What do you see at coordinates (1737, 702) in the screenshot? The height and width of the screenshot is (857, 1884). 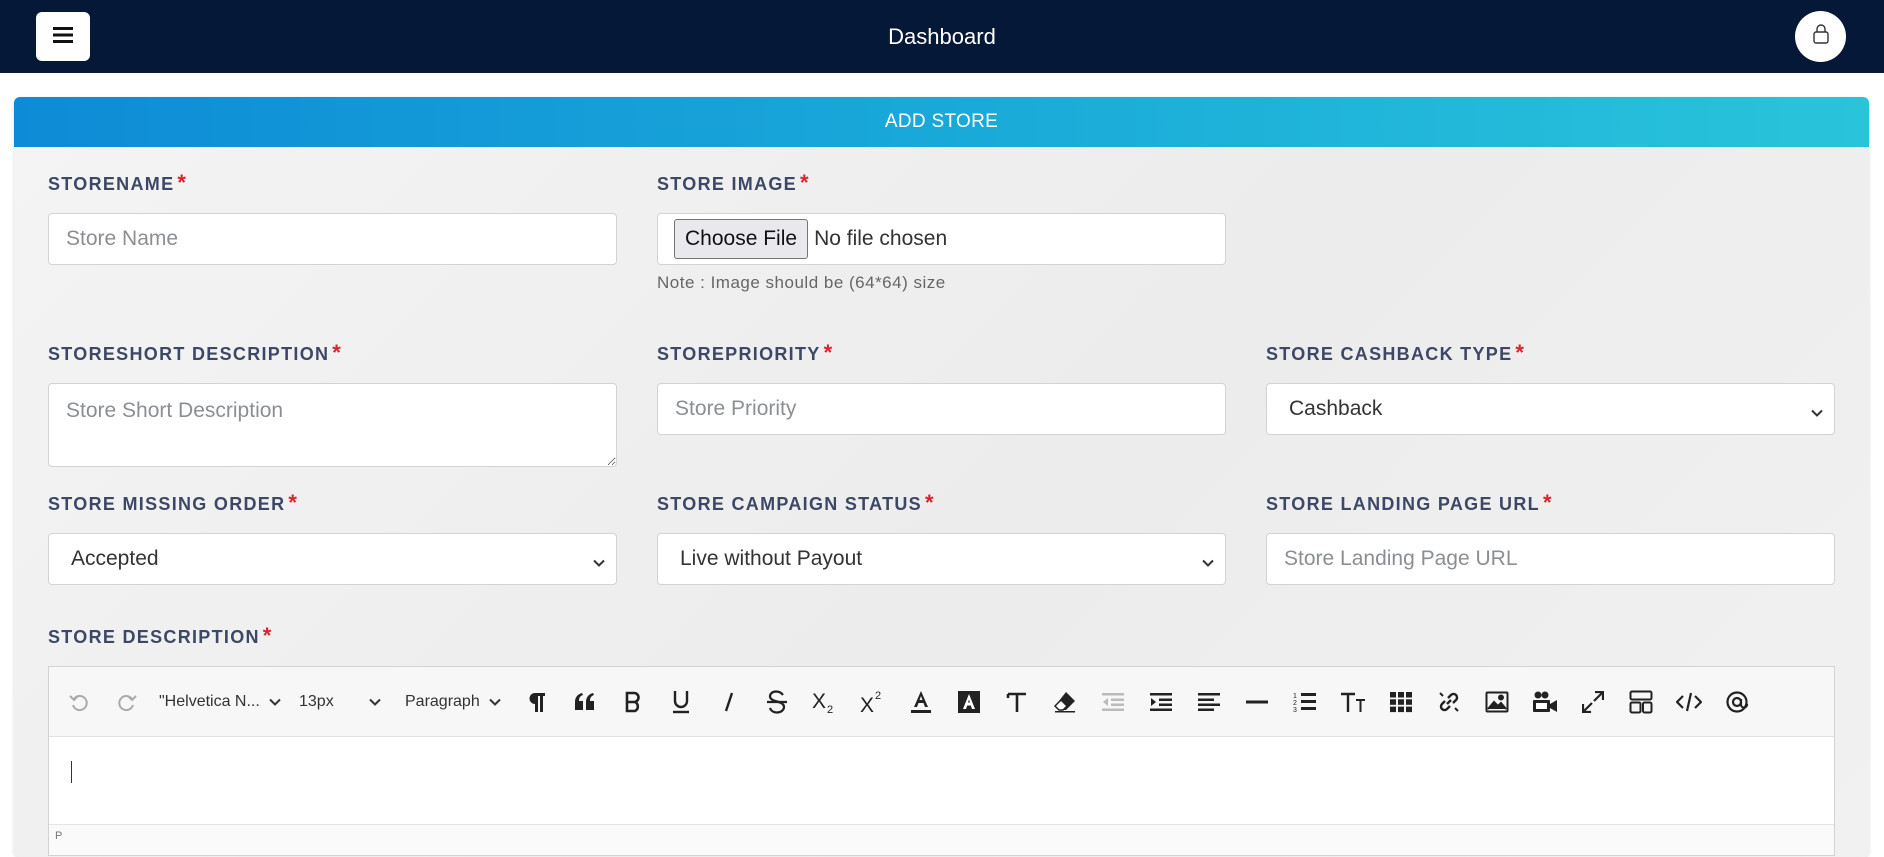 I see `mention-icon` at bounding box center [1737, 702].